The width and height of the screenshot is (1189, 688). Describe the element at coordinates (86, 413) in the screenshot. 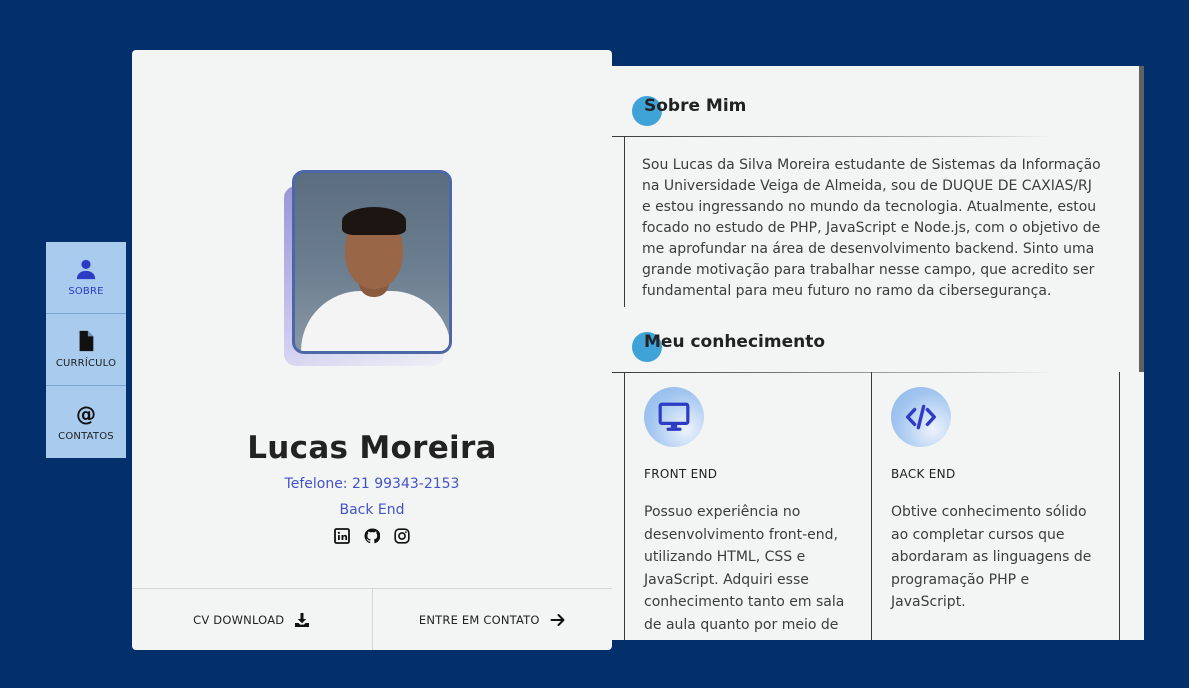

I see `at-icon: @` at that location.